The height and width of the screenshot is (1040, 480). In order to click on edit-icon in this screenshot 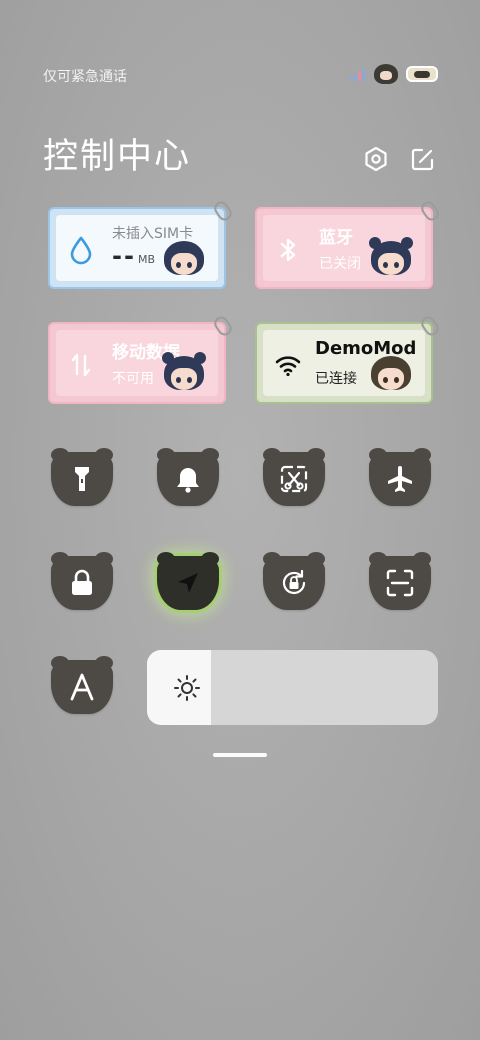, I will do `click(422, 159)`.